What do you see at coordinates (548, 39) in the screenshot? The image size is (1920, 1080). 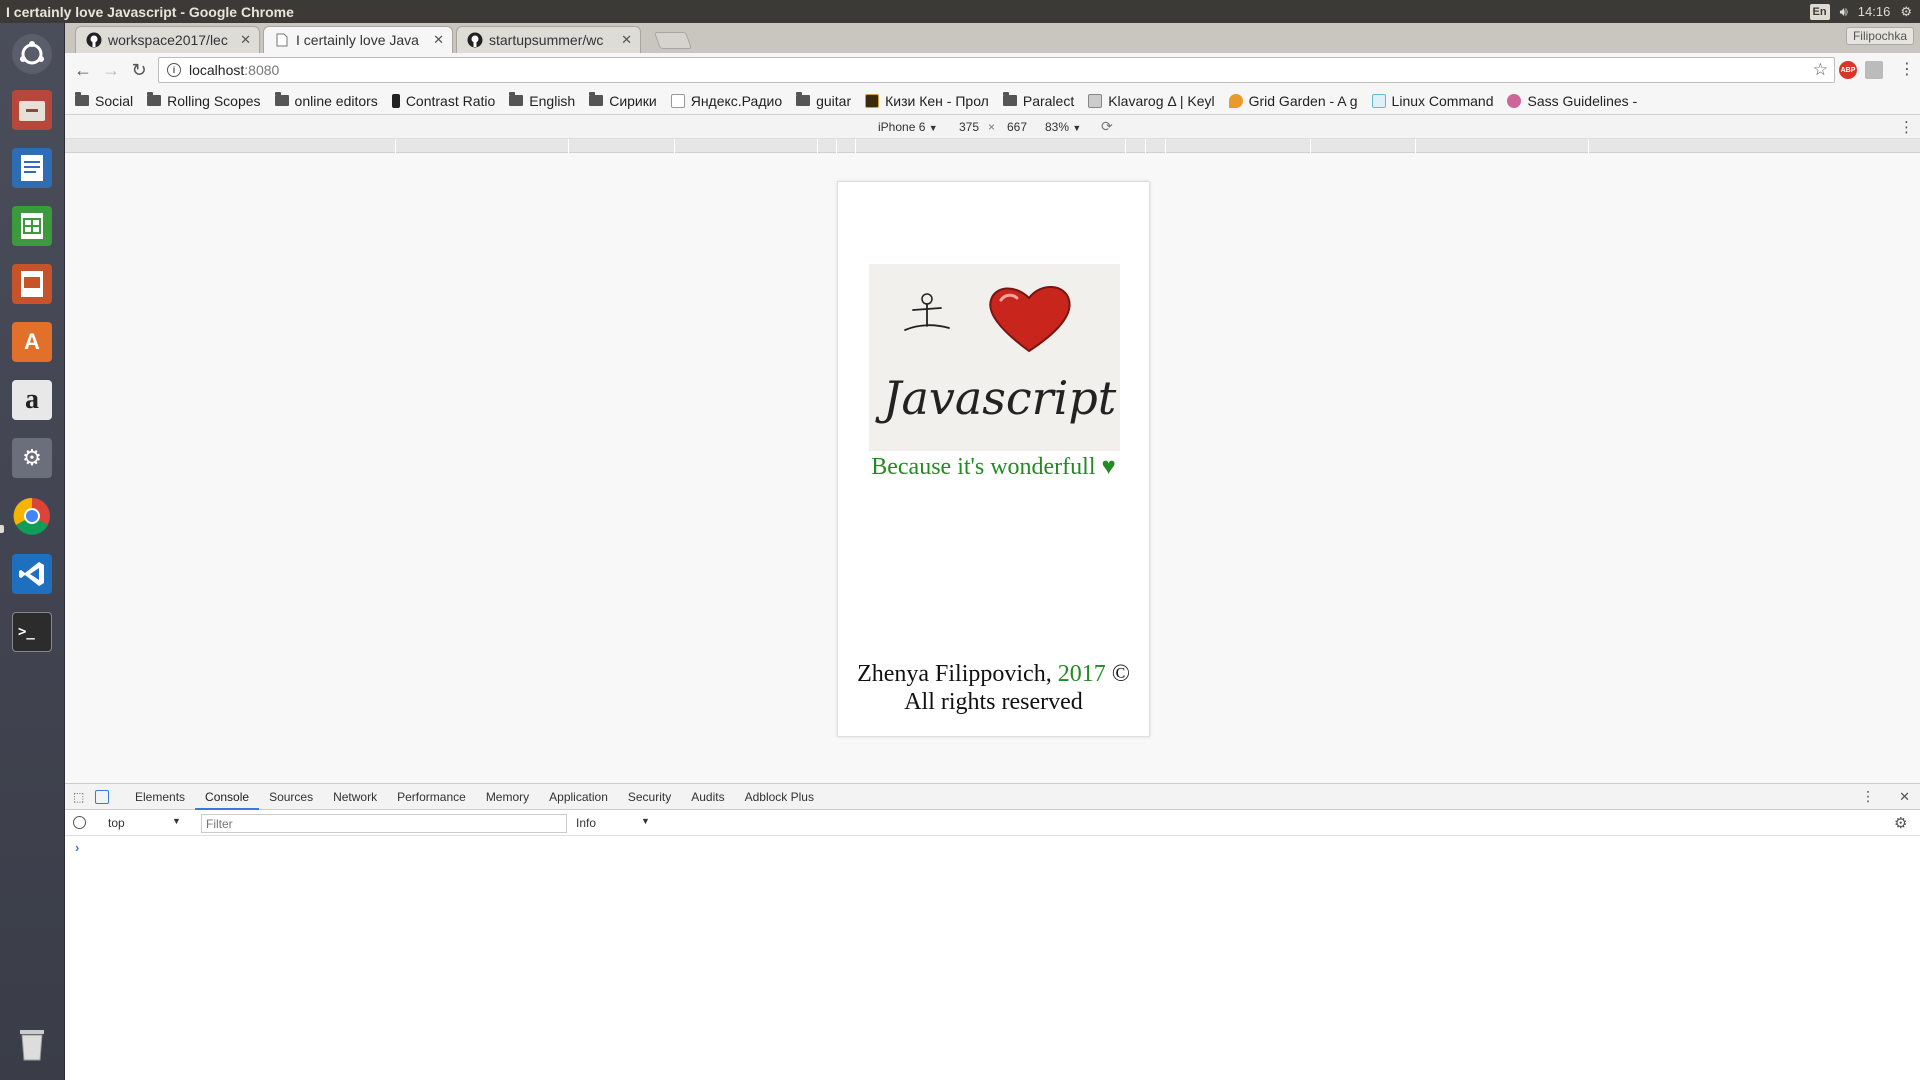 I see `tab-startupsummer: startupsummer/wc ✕` at bounding box center [548, 39].